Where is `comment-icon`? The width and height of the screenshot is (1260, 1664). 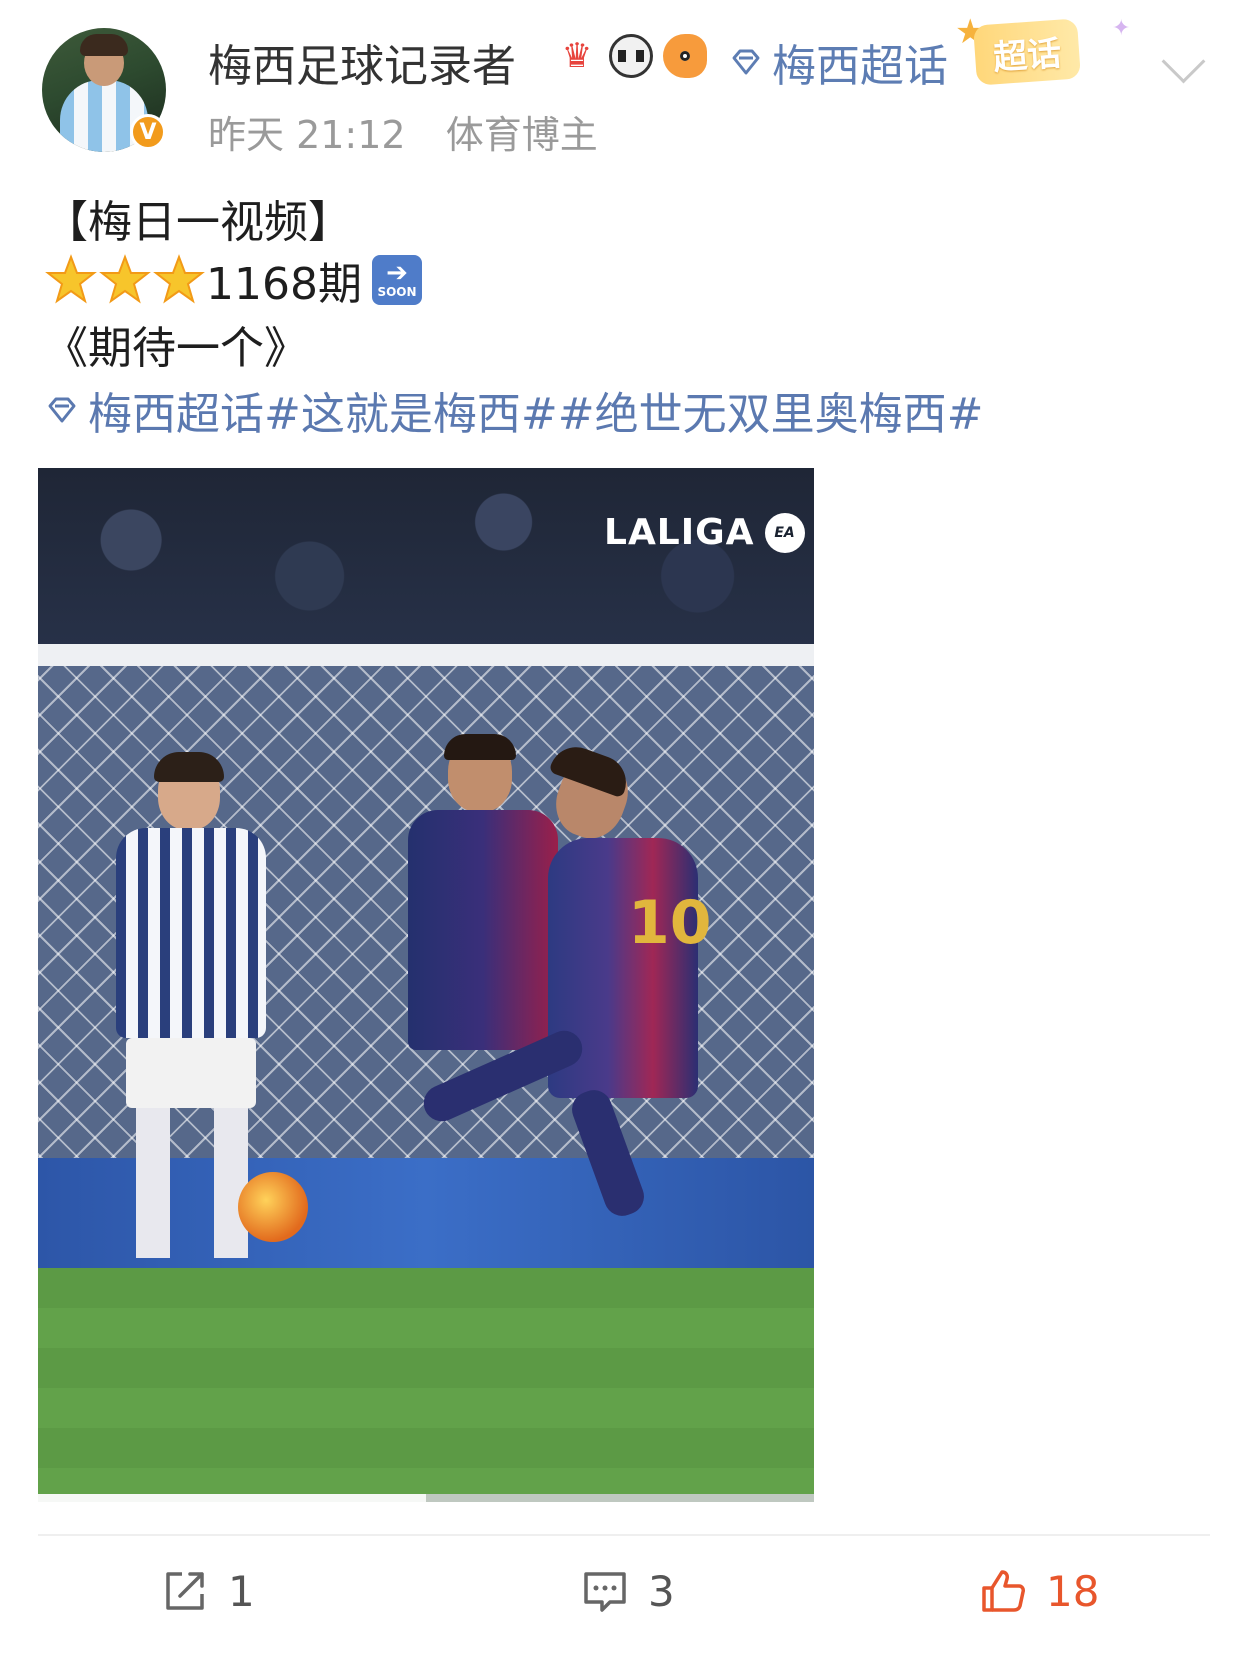 comment-icon is located at coordinates (605, 1592).